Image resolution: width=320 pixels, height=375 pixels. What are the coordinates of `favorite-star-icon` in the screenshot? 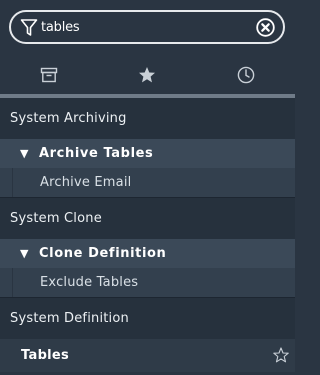 It's located at (281, 355).